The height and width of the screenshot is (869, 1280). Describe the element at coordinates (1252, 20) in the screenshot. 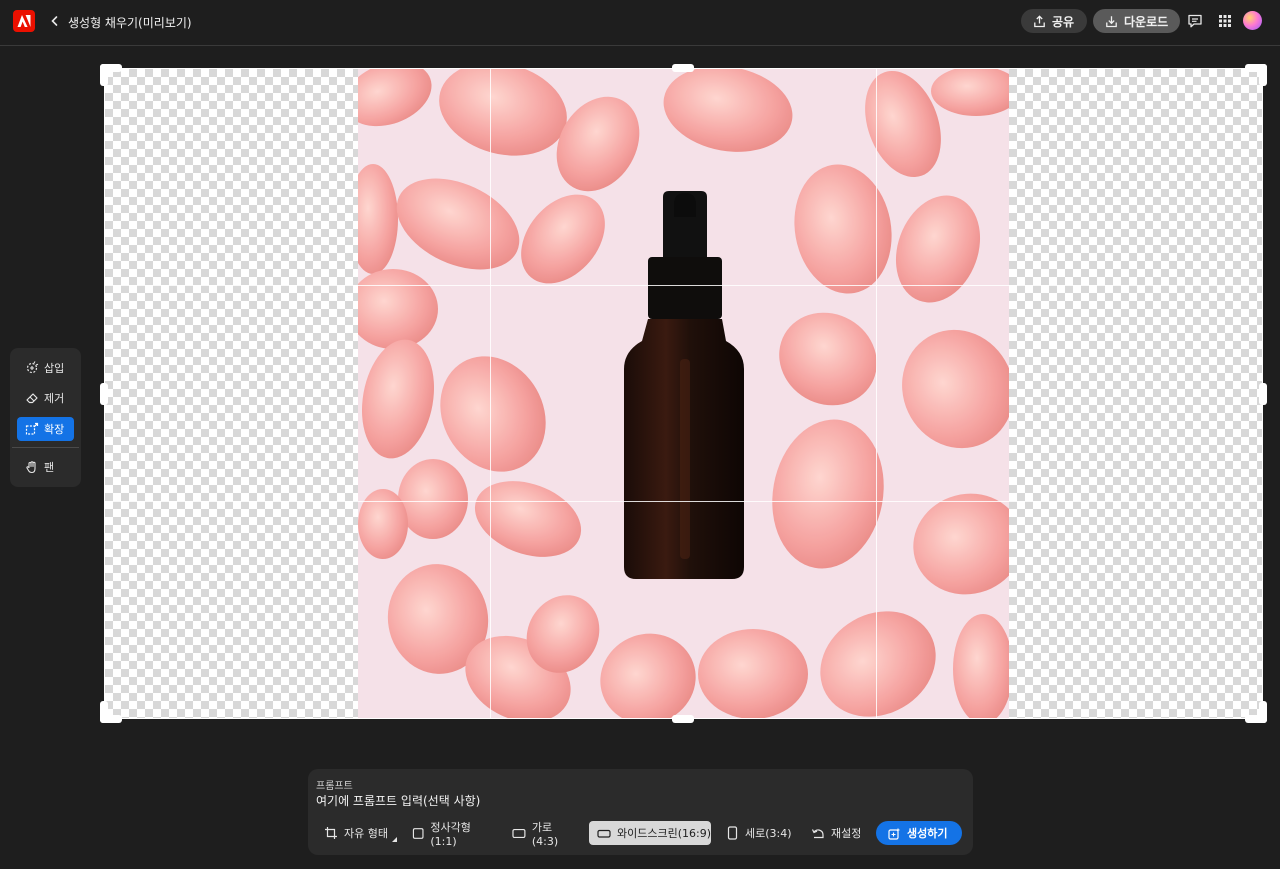

I see `avatar` at that location.